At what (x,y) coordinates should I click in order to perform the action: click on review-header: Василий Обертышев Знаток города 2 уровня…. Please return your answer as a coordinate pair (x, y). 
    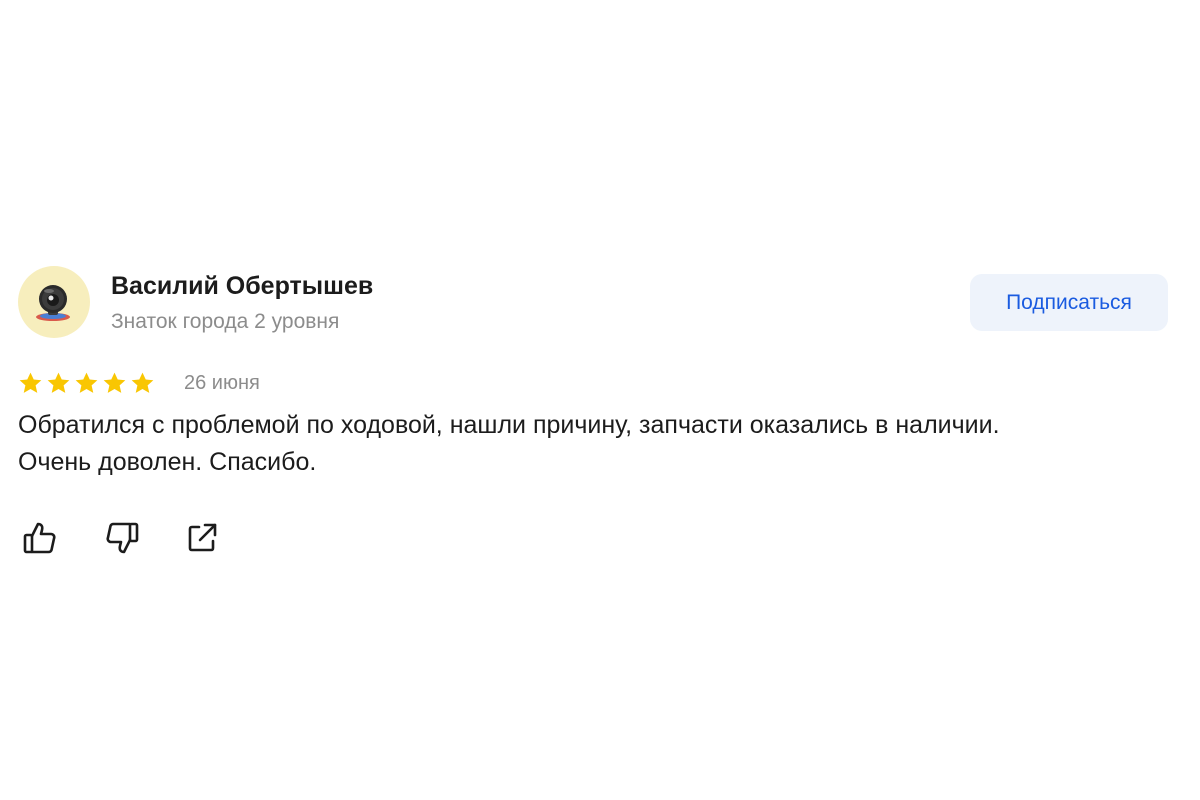
    Looking at the image, I should click on (593, 302).